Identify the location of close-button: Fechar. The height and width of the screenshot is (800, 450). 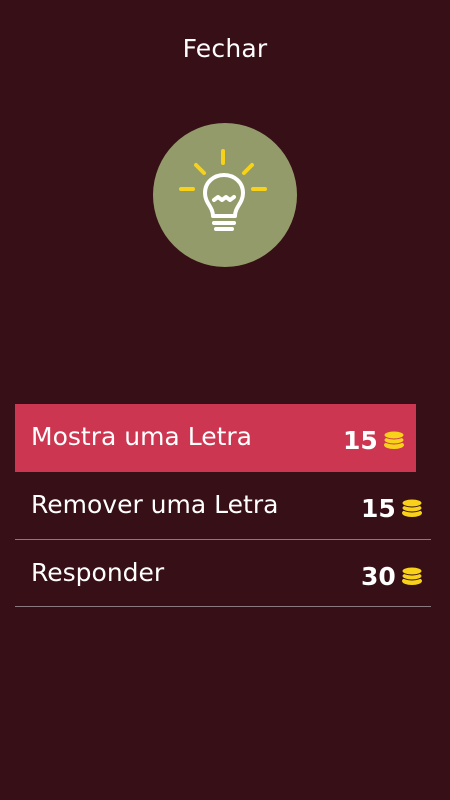
(225, 48).